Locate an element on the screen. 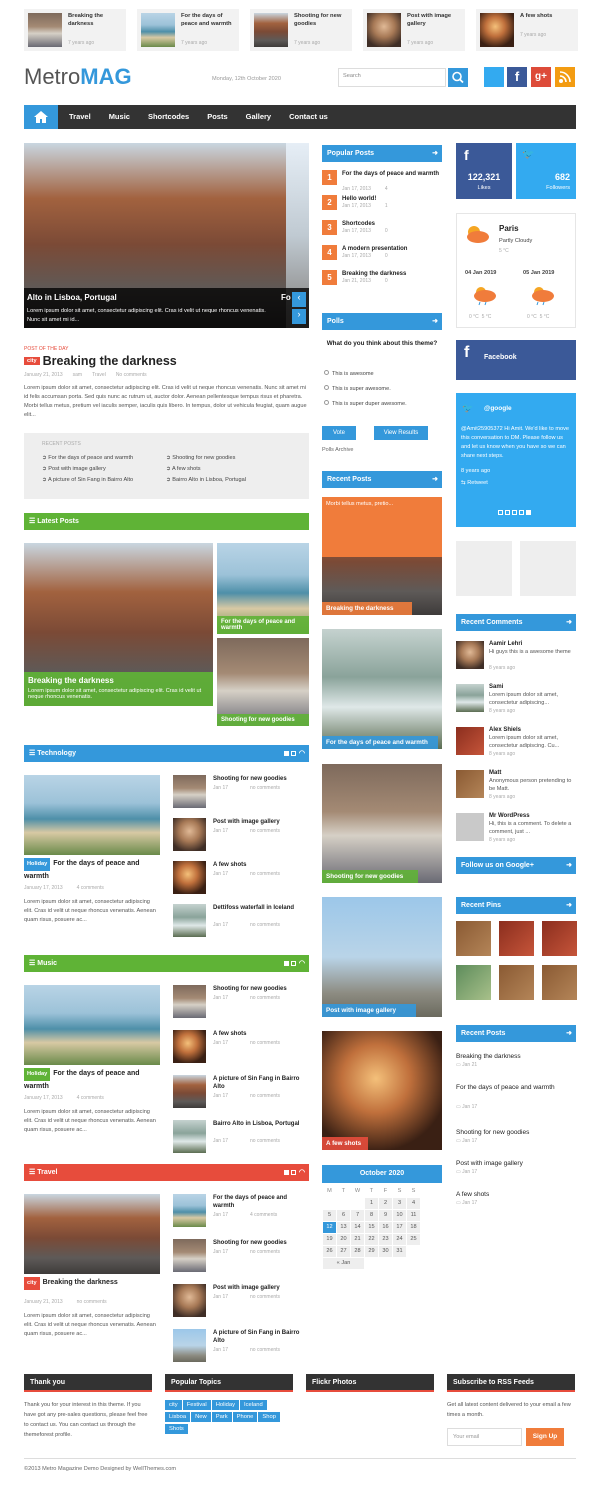 The image size is (600, 1486). calendar-day: 17 is located at coordinates (399, 1227).